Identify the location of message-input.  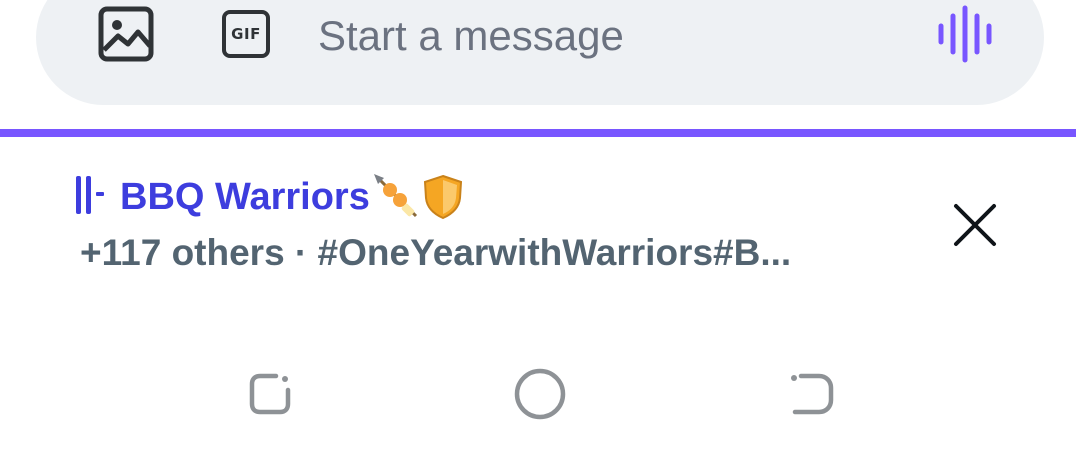
(598, 36).